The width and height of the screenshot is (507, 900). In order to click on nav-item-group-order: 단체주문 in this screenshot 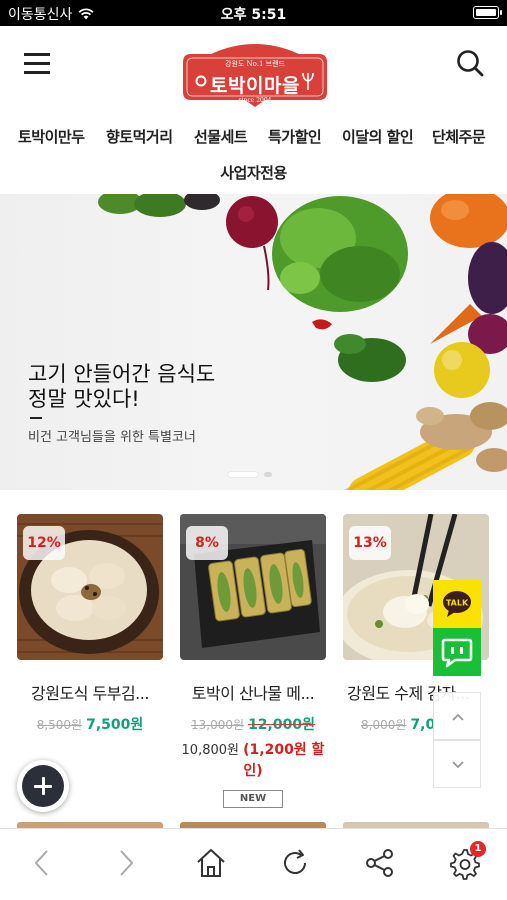, I will do `click(459, 136)`.